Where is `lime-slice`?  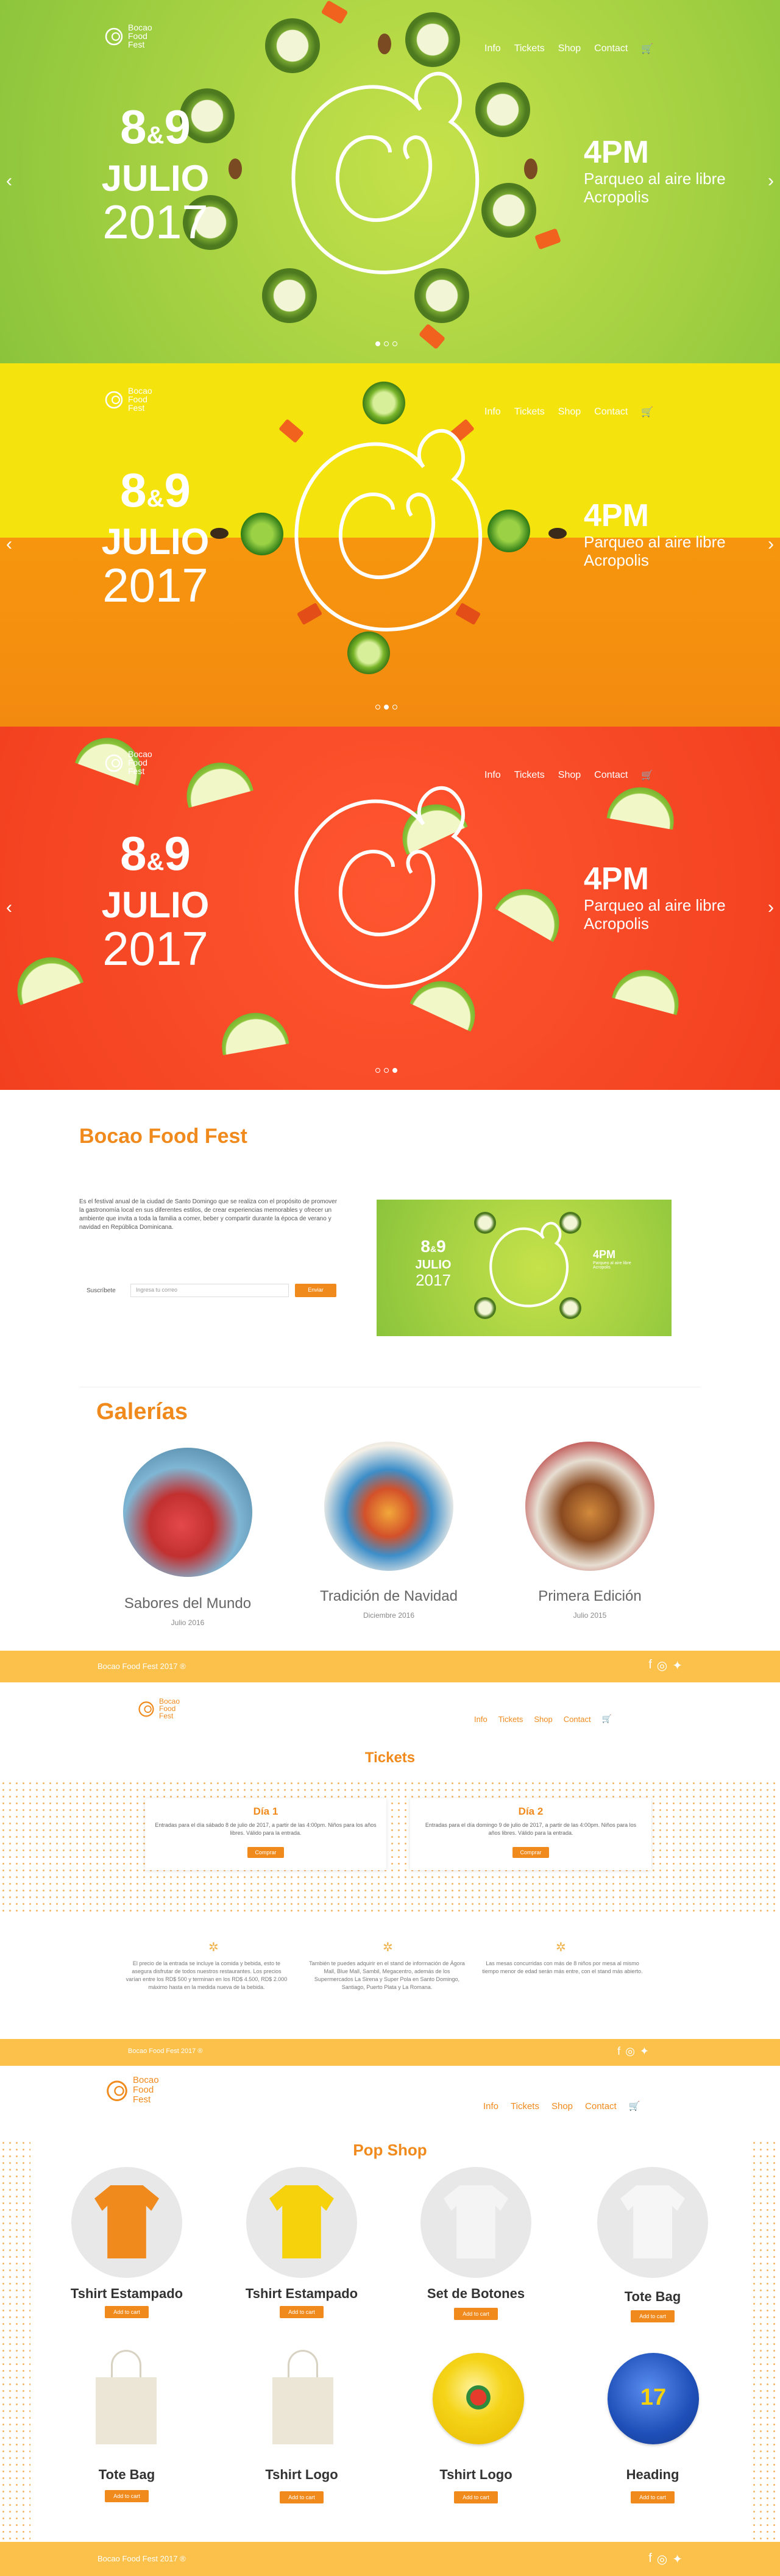
lime-slice is located at coordinates (509, 531).